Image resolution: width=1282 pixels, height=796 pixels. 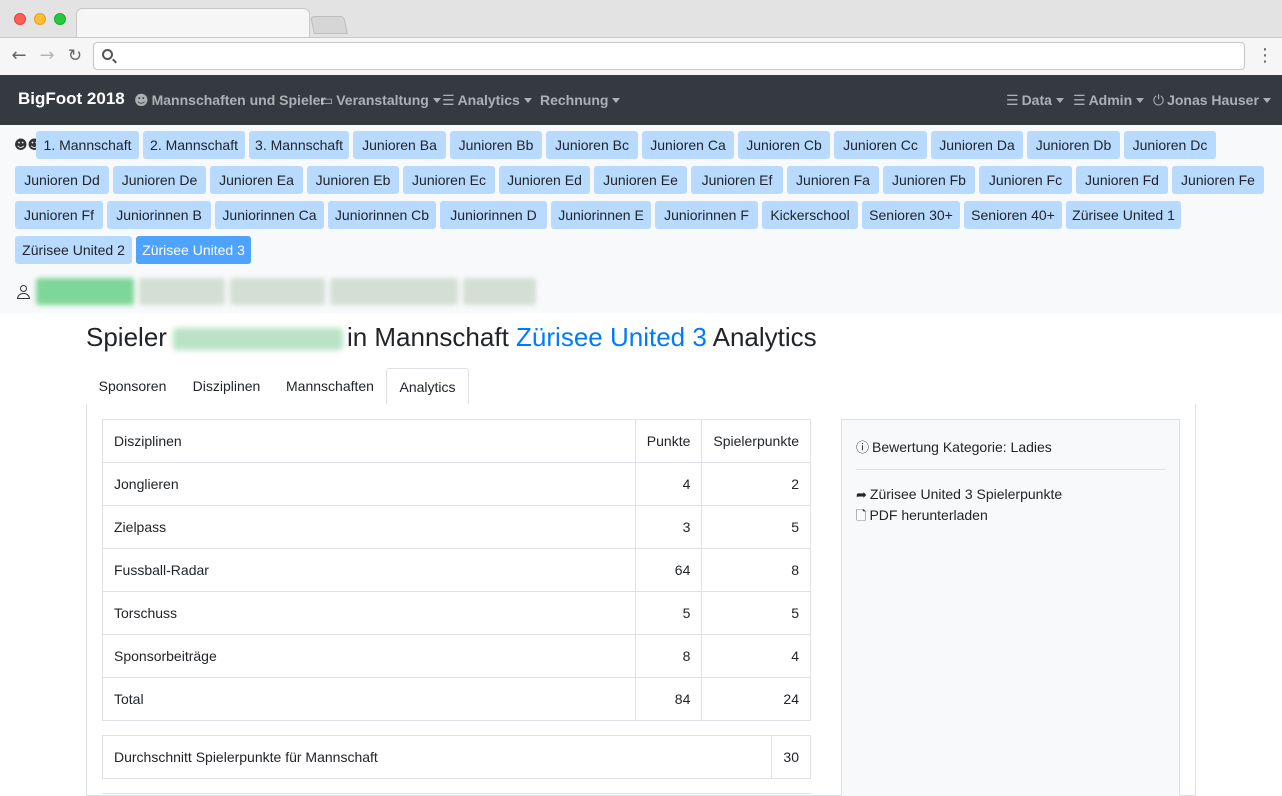 What do you see at coordinates (668, 441) in the screenshot?
I see `column-header: Punkte` at bounding box center [668, 441].